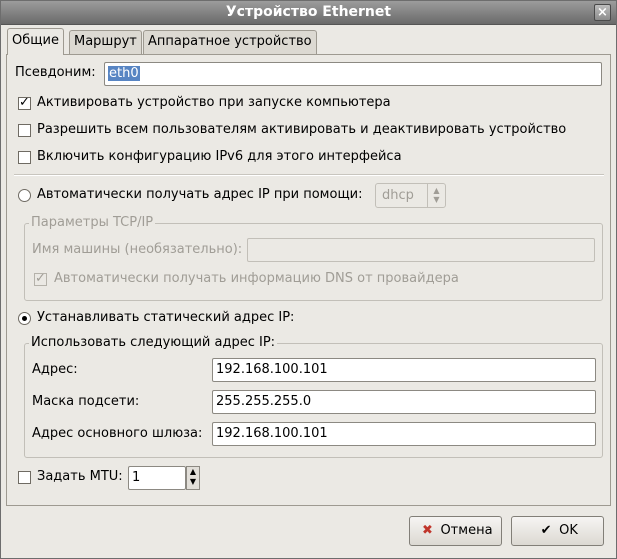 The height and width of the screenshot is (559, 617). Describe the element at coordinates (353, 74) in the screenshot. I see `nickname-input: eth0` at that location.